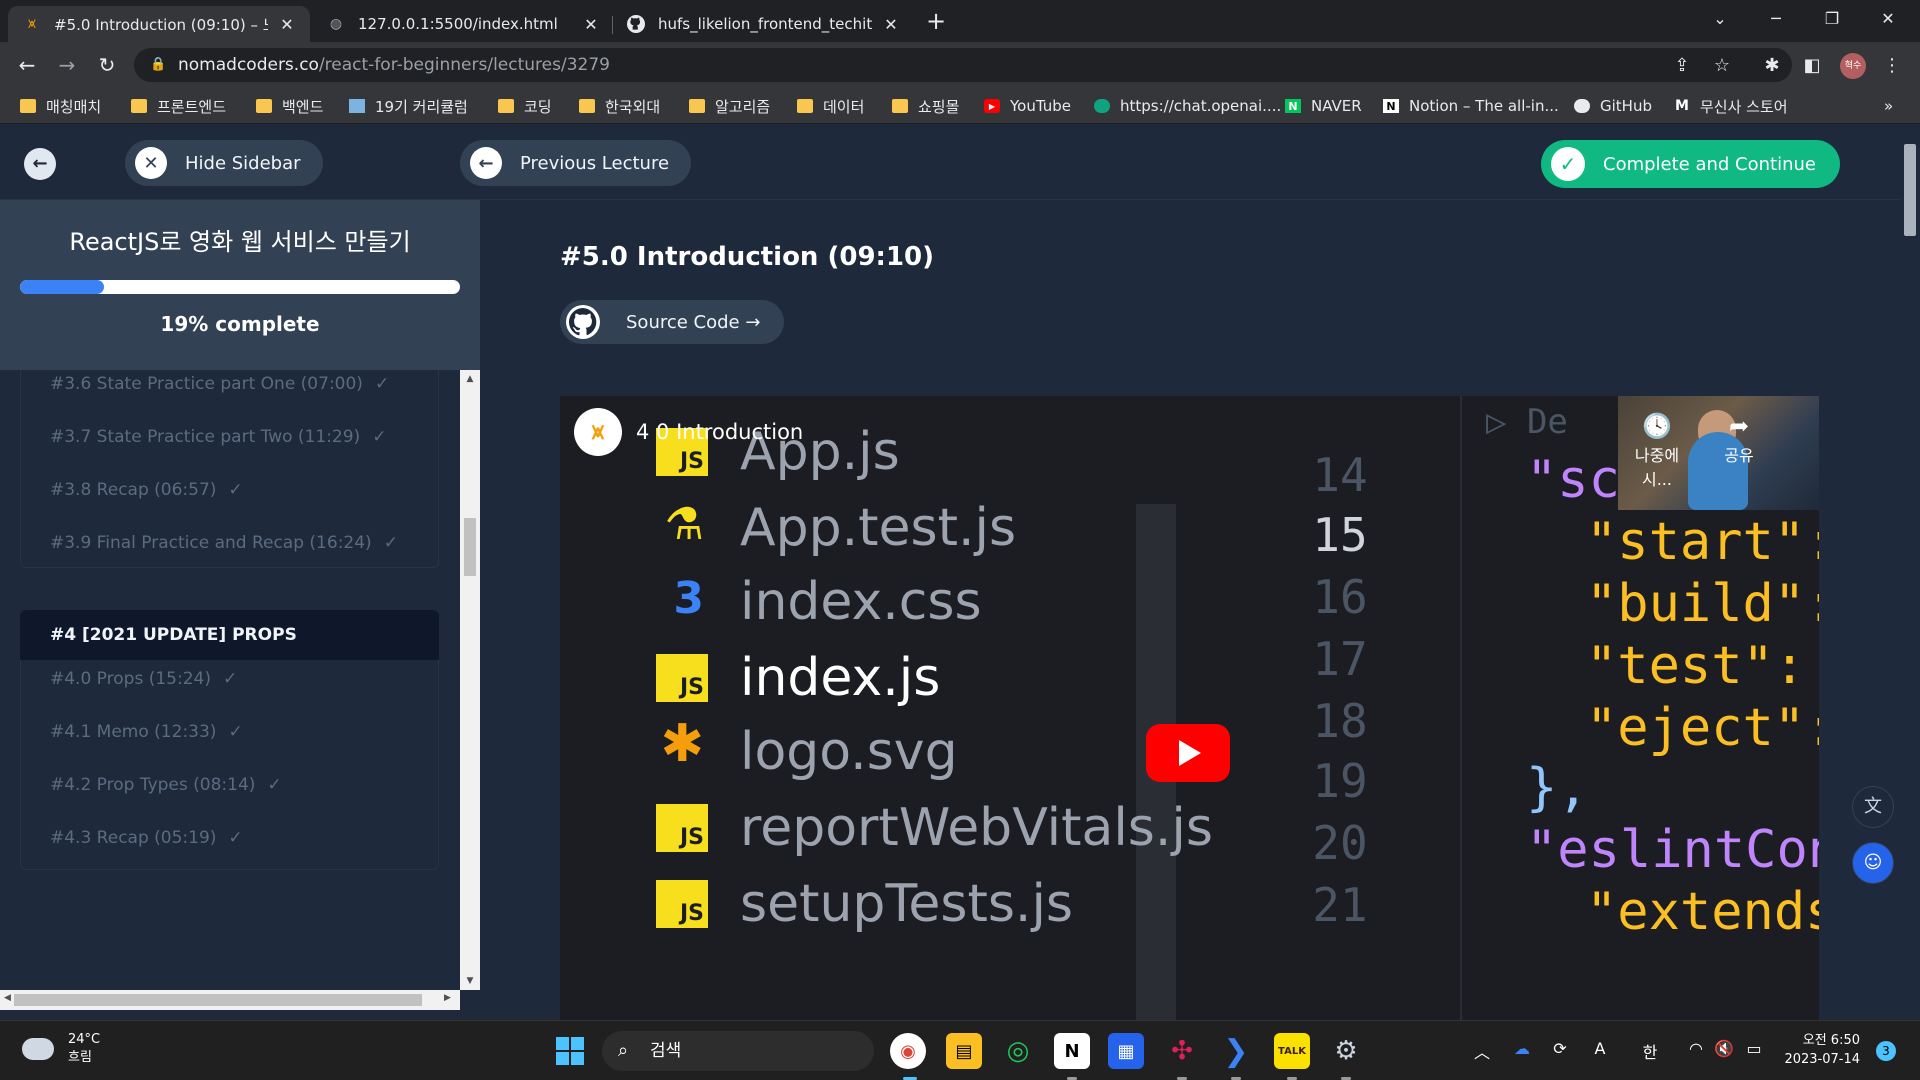 The width and height of the screenshot is (1920, 1080). What do you see at coordinates (1188, 753) in the screenshot?
I see `youtube-play-button` at bounding box center [1188, 753].